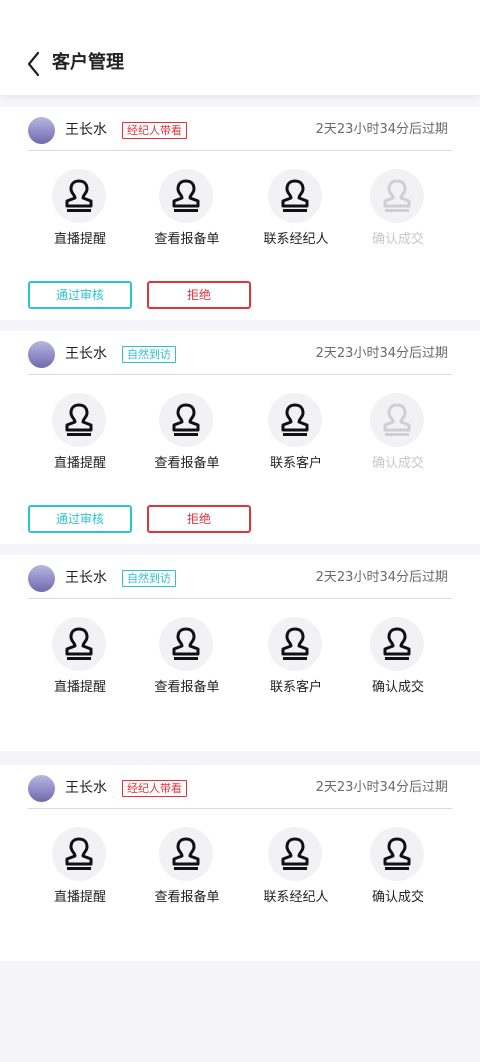 This screenshot has width=480, height=1062. Describe the element at coordinates (240, 47) in the screenshot. I see `app-header: 客户管理` at that location.